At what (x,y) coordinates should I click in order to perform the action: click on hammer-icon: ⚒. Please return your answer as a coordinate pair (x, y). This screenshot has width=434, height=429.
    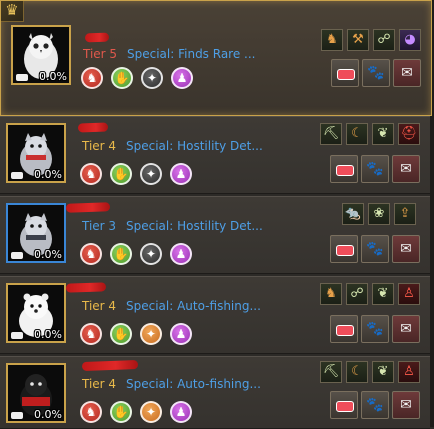
    Looking at the image, I should click on (358, 40).